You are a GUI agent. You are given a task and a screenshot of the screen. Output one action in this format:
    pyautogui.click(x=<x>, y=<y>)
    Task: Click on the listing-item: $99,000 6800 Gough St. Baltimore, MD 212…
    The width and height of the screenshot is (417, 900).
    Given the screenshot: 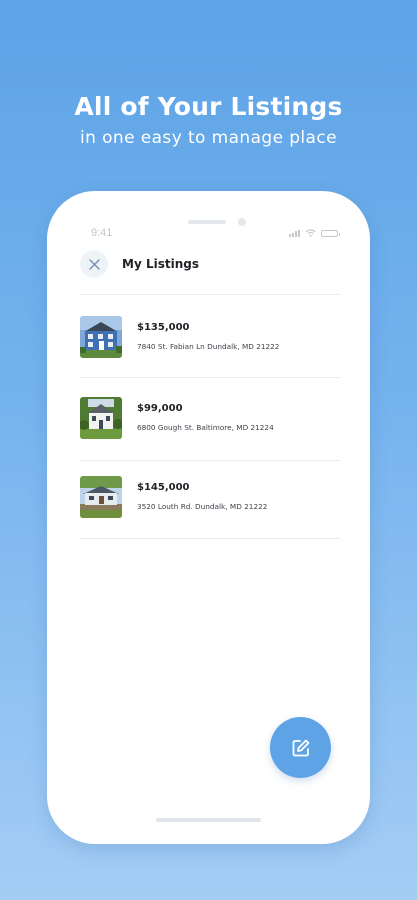 What is the action you would take?
    pyautogui.click(x=210, y=419)
    